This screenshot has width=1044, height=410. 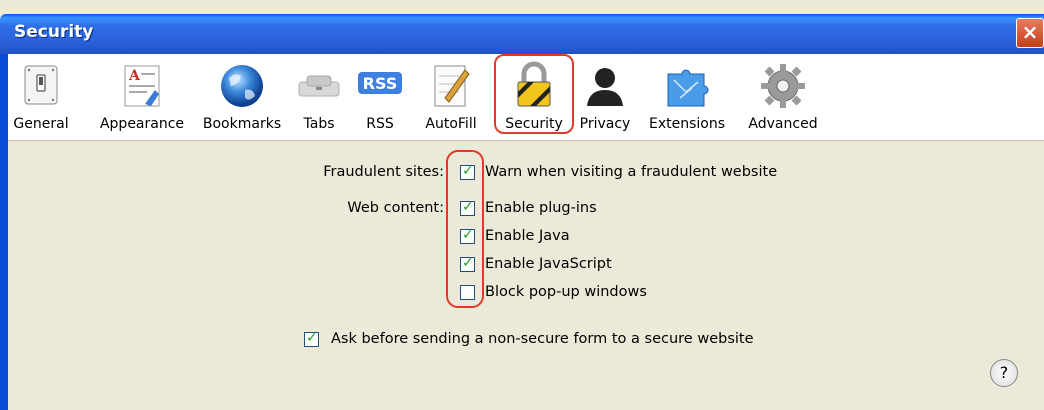 I want to click on help-button: ?, so click(x=1004, y=373).